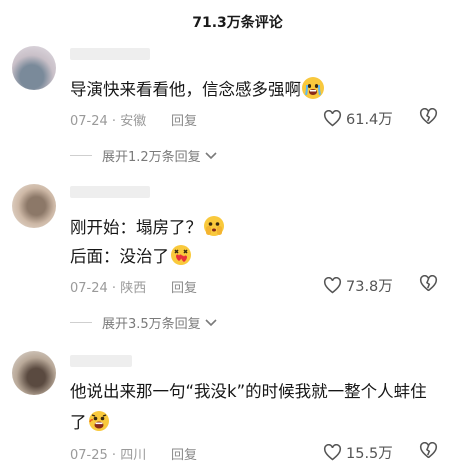 The width and height of the screenshot is (475, 474). I want to click on comment-meta: 07-24 · 陕西, so click(108, 288).